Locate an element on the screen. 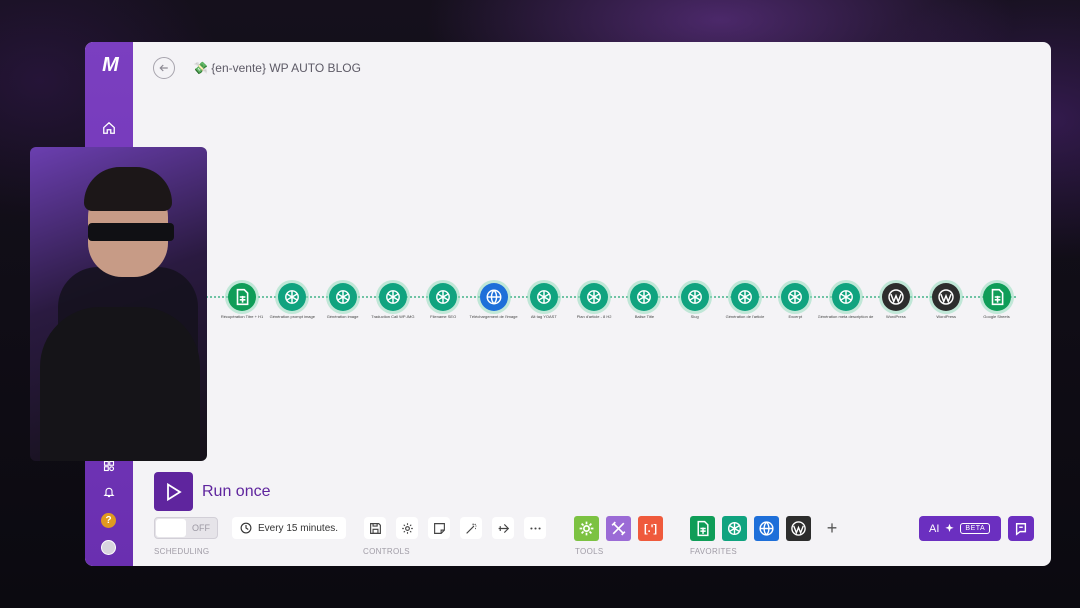  flow-node-label: Filename SEO is located at coordinates (443, 316).